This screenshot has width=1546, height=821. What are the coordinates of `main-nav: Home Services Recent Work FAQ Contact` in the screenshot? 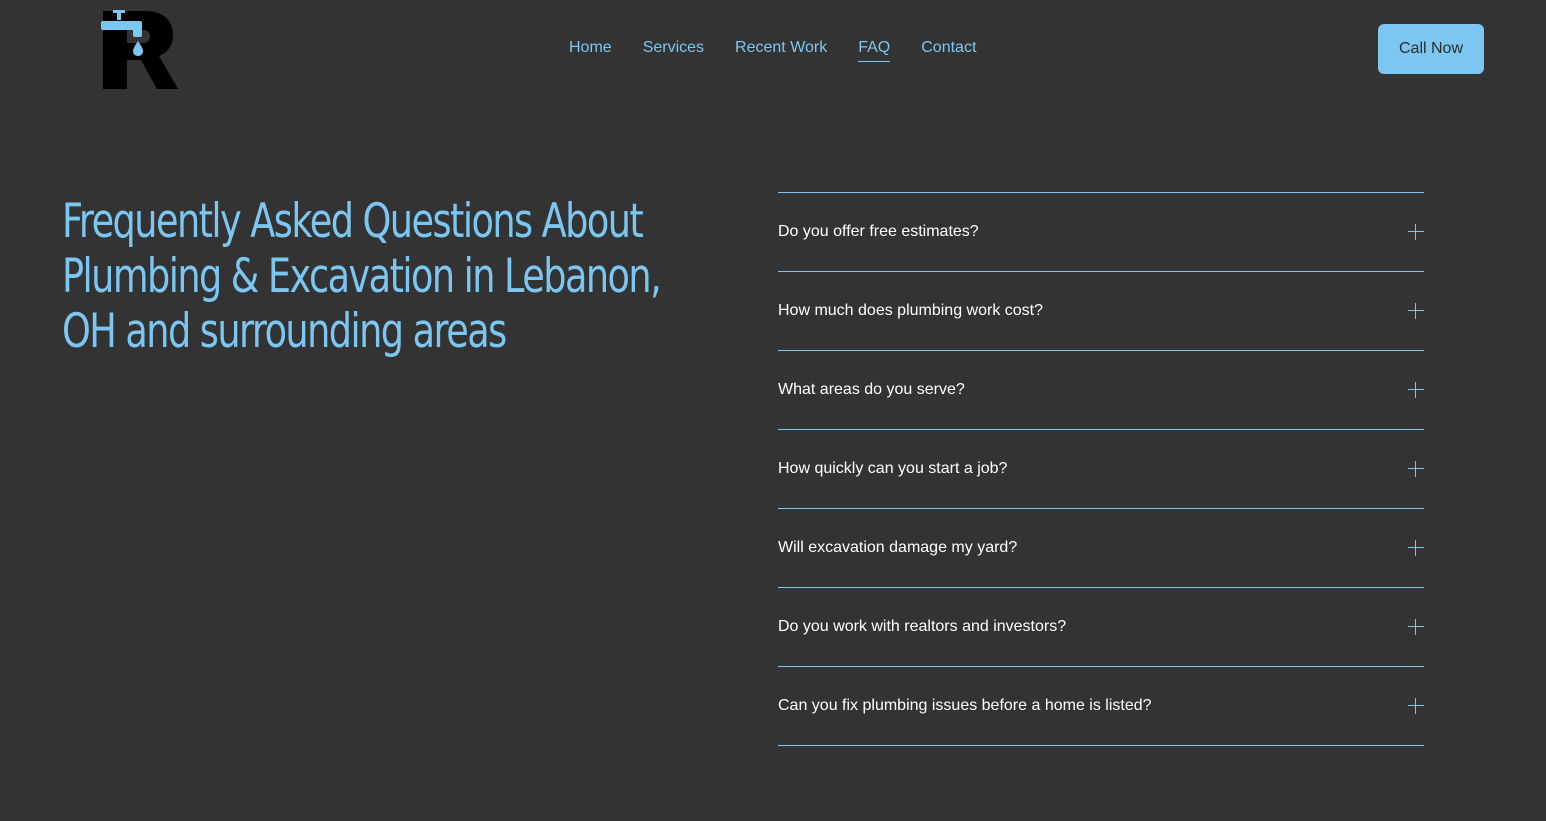 It's located at (772, 50).